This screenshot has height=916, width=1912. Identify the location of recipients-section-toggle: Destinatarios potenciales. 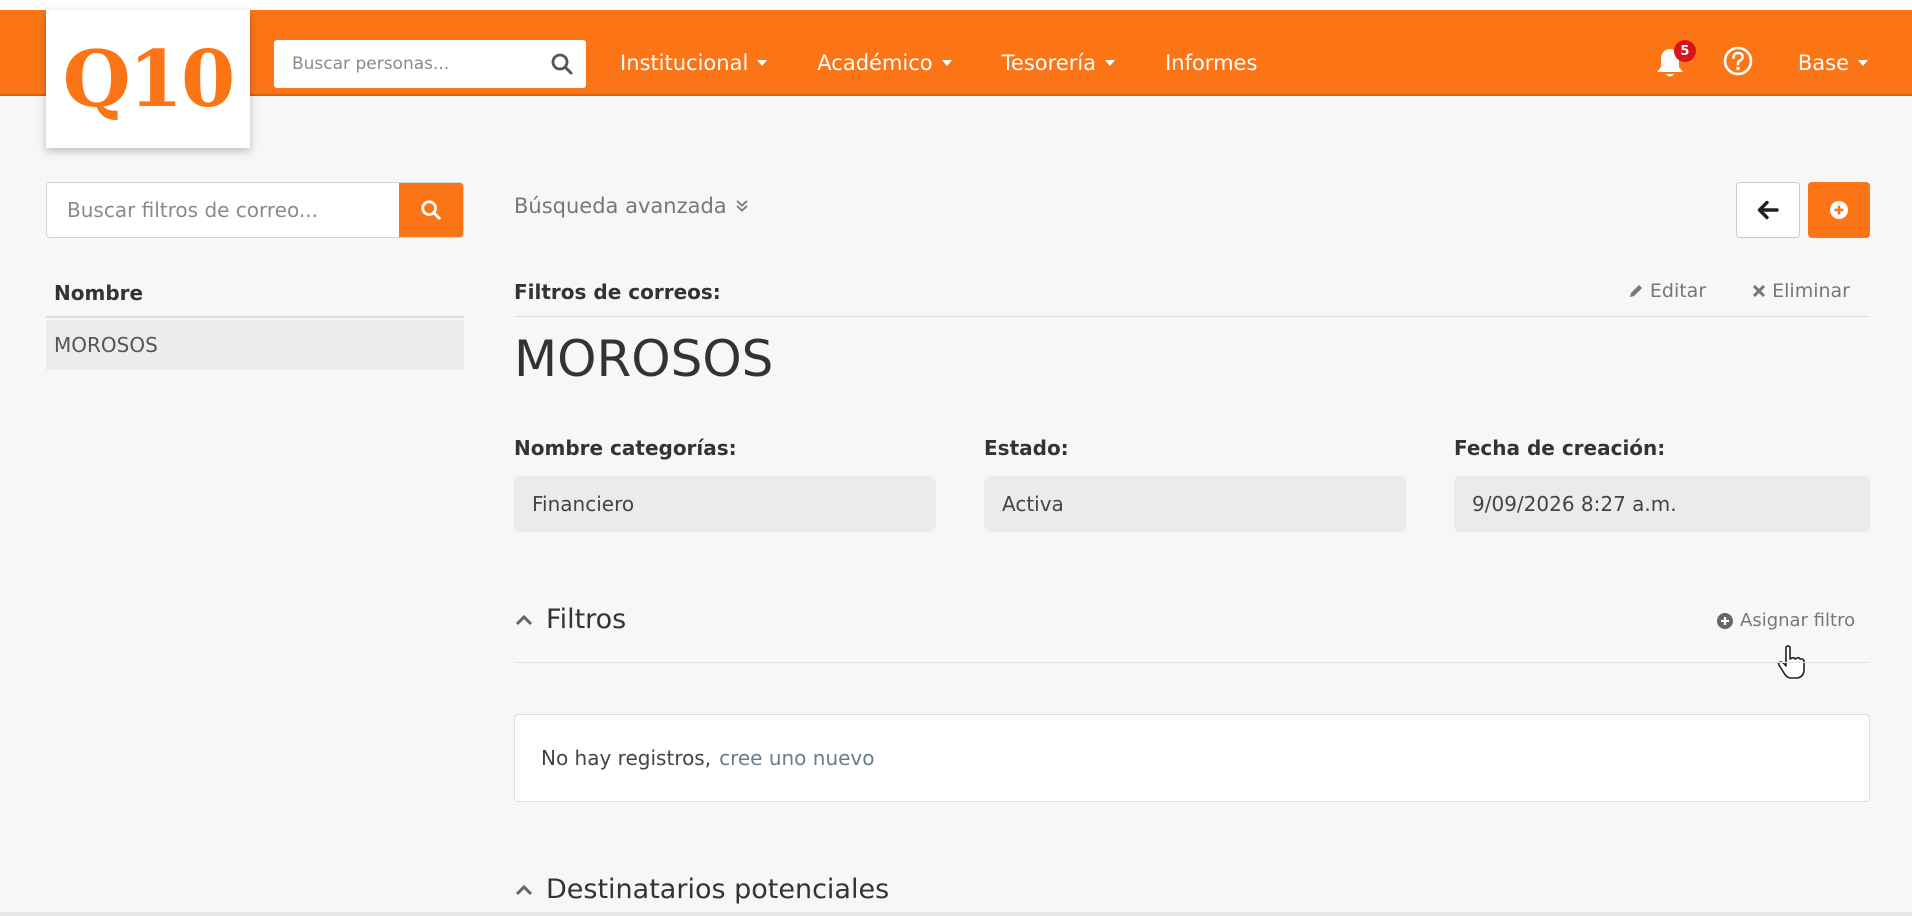
(701, 889).